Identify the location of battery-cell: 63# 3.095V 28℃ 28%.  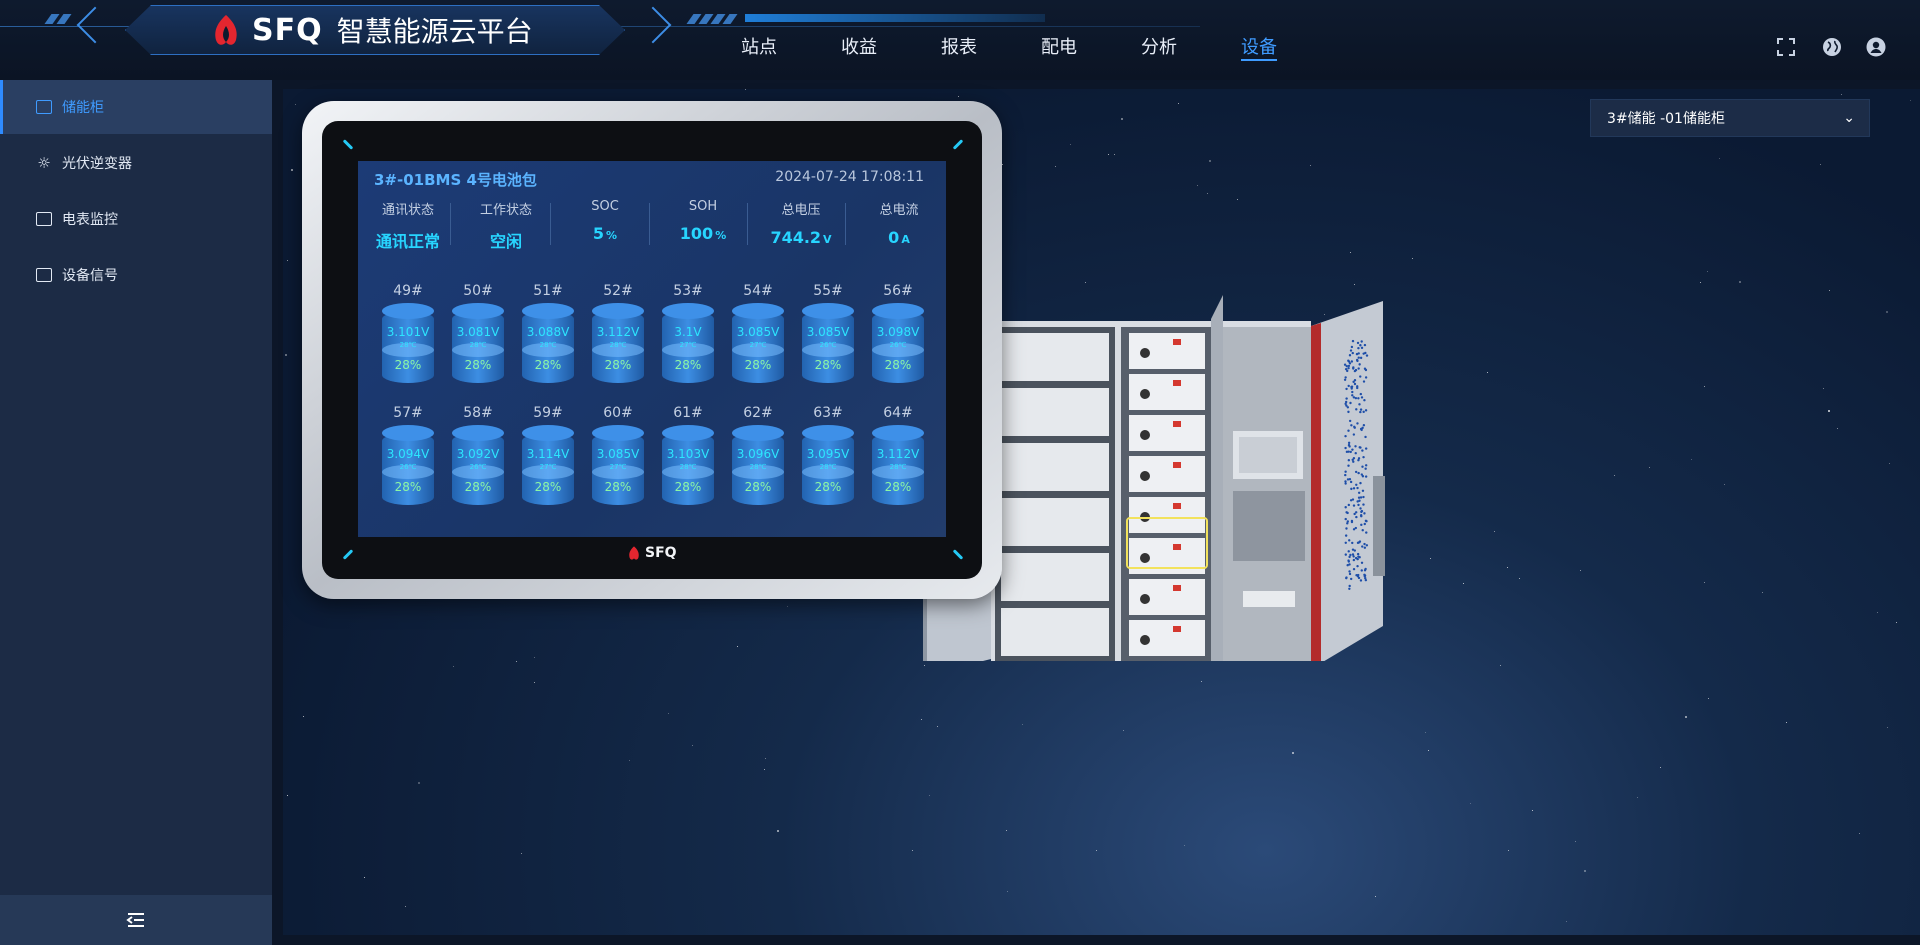
(828, 458).